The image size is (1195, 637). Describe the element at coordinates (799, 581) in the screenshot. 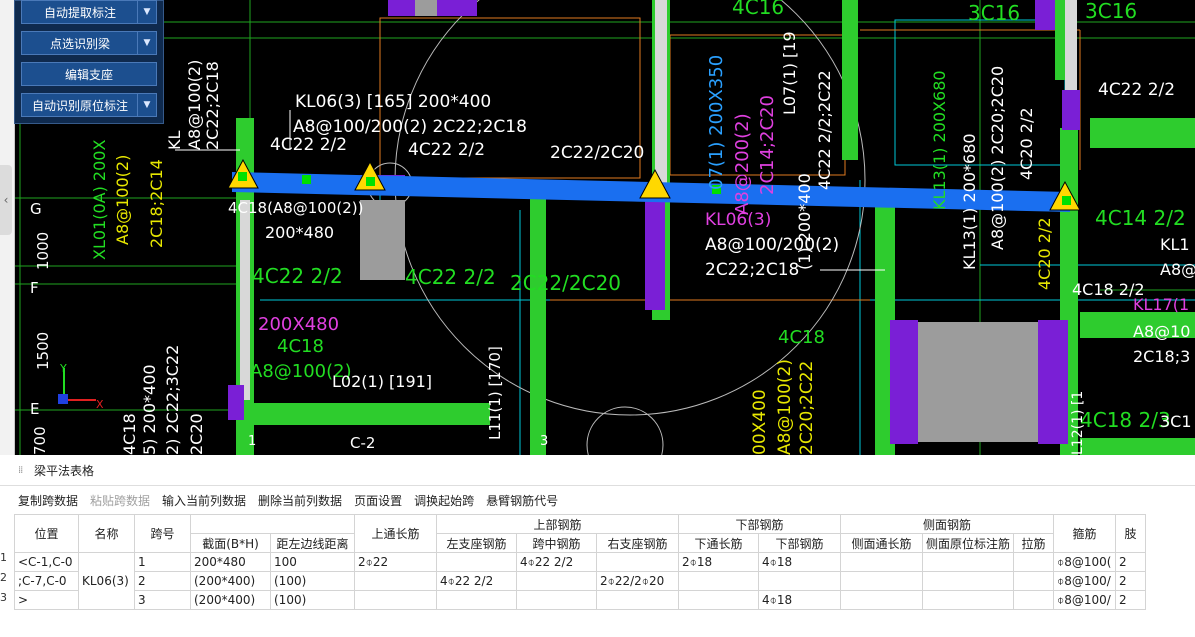

I see `cell-bottom-bars` at that location.